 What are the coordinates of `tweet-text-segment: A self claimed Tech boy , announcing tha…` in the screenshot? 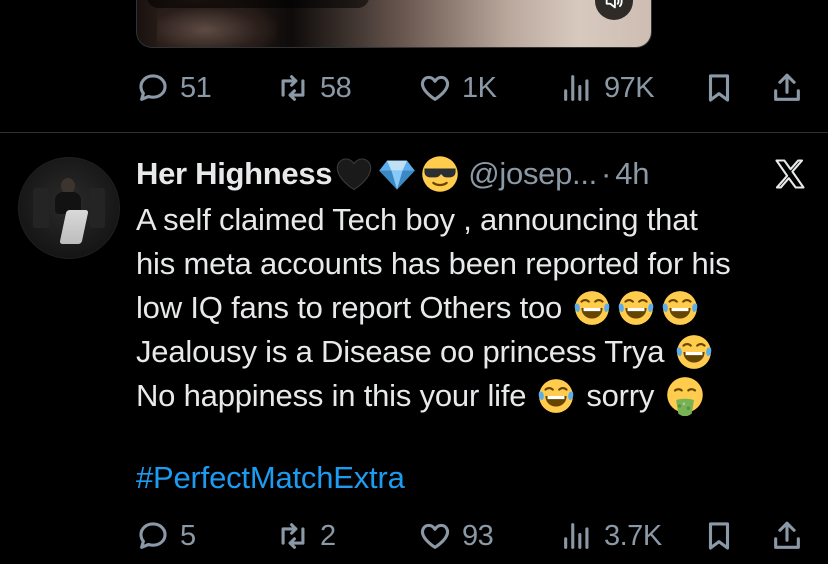 It's located at (417, 219).